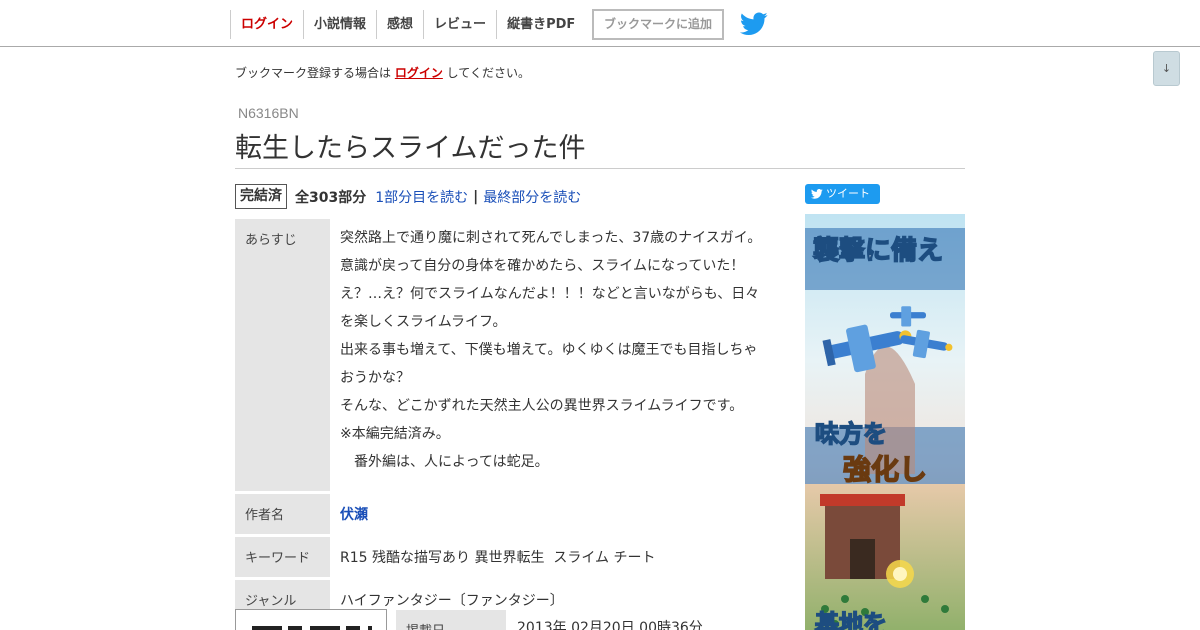  Describe the element at coordinates (542, 406) in the screenshot. I see `synopsis-line: そんな、どこかずれた天然主人公の異世界スライムライフです。` at that location.